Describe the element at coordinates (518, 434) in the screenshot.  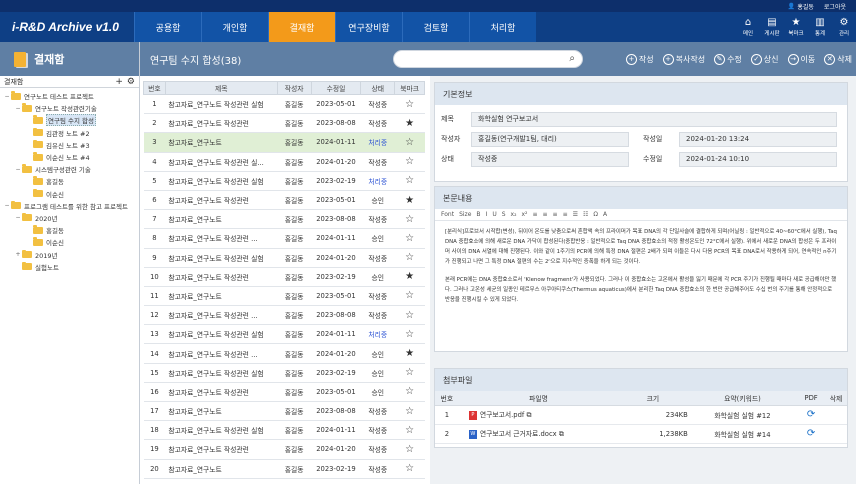
I see `attach-filename: 연구보고서 근거자료.docx` at that location.